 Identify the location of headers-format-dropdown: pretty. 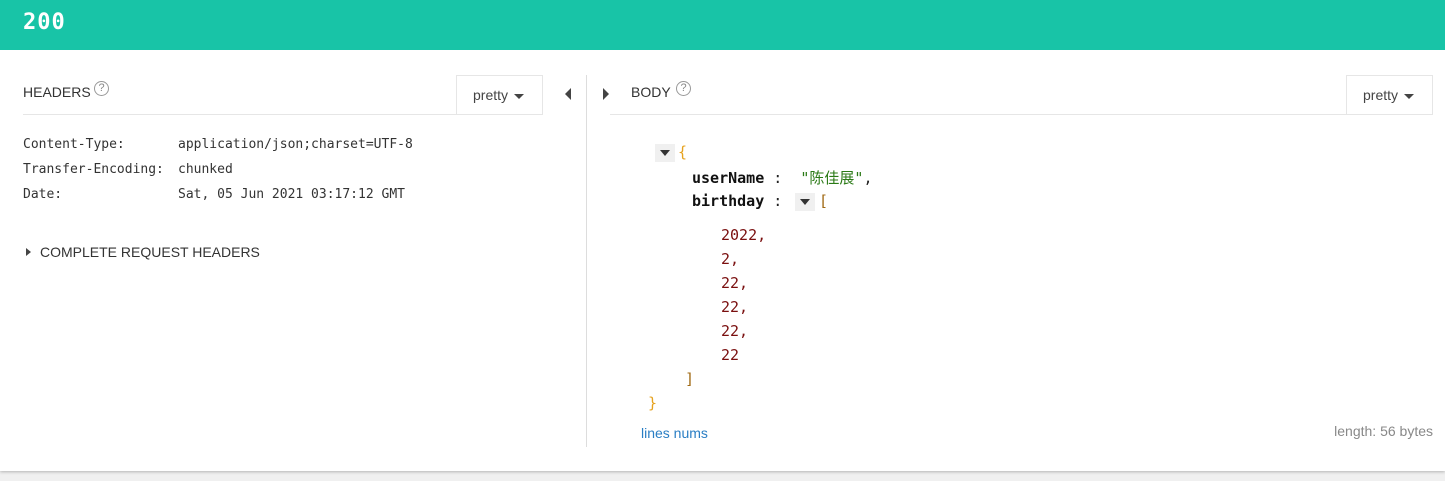
(499, 94).